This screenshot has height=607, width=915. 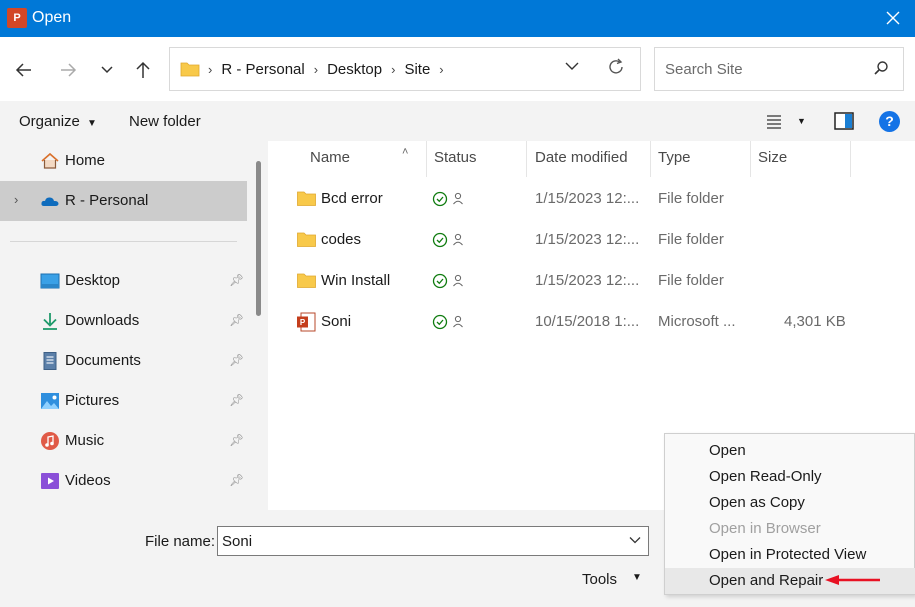 I want to click on sidebar-item-desktop: Desktop 📌︎, so click(x=123, y=281).